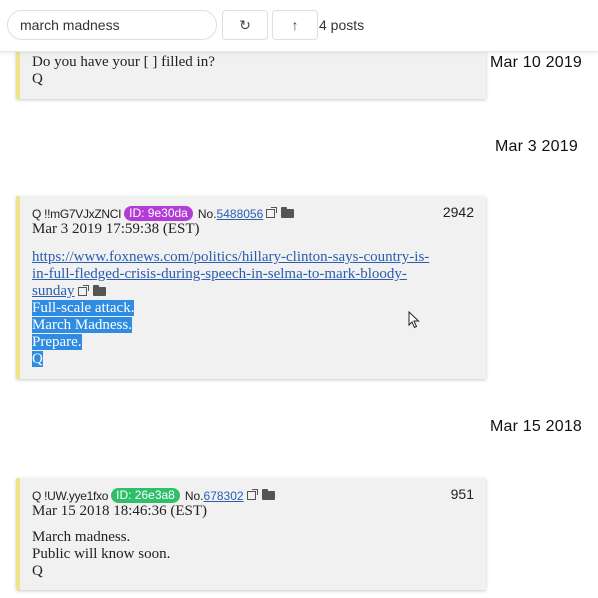 The height and width of the screenshot is (598, 598). I want to click on post-card: Do you have your [ ] filled in? Q, so click(251, 74).